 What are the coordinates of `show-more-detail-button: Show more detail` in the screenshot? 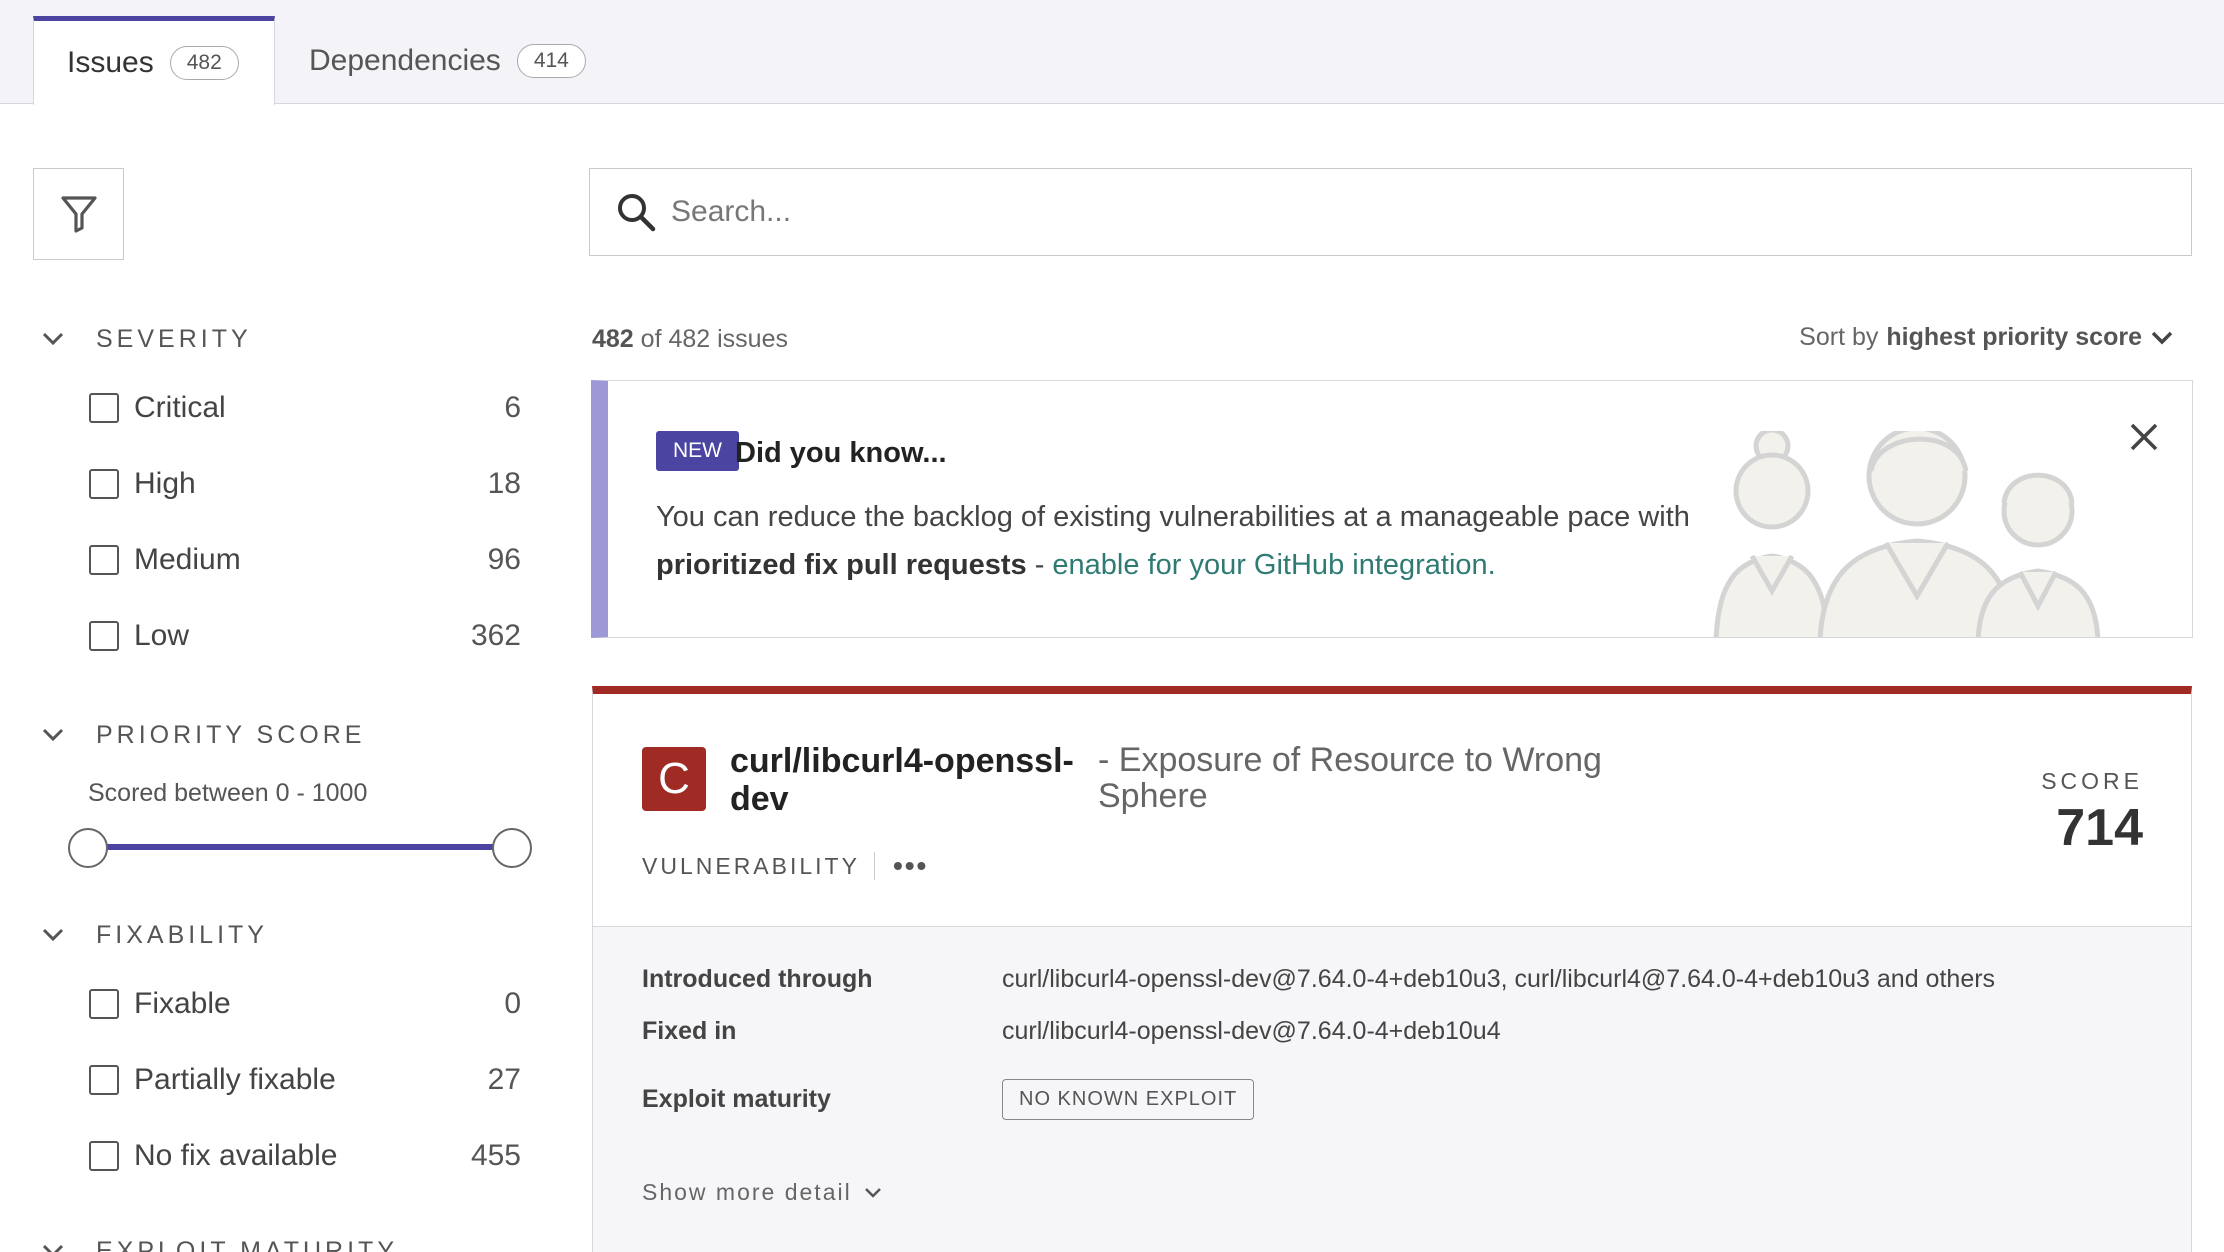 It's located at (762, 1192).